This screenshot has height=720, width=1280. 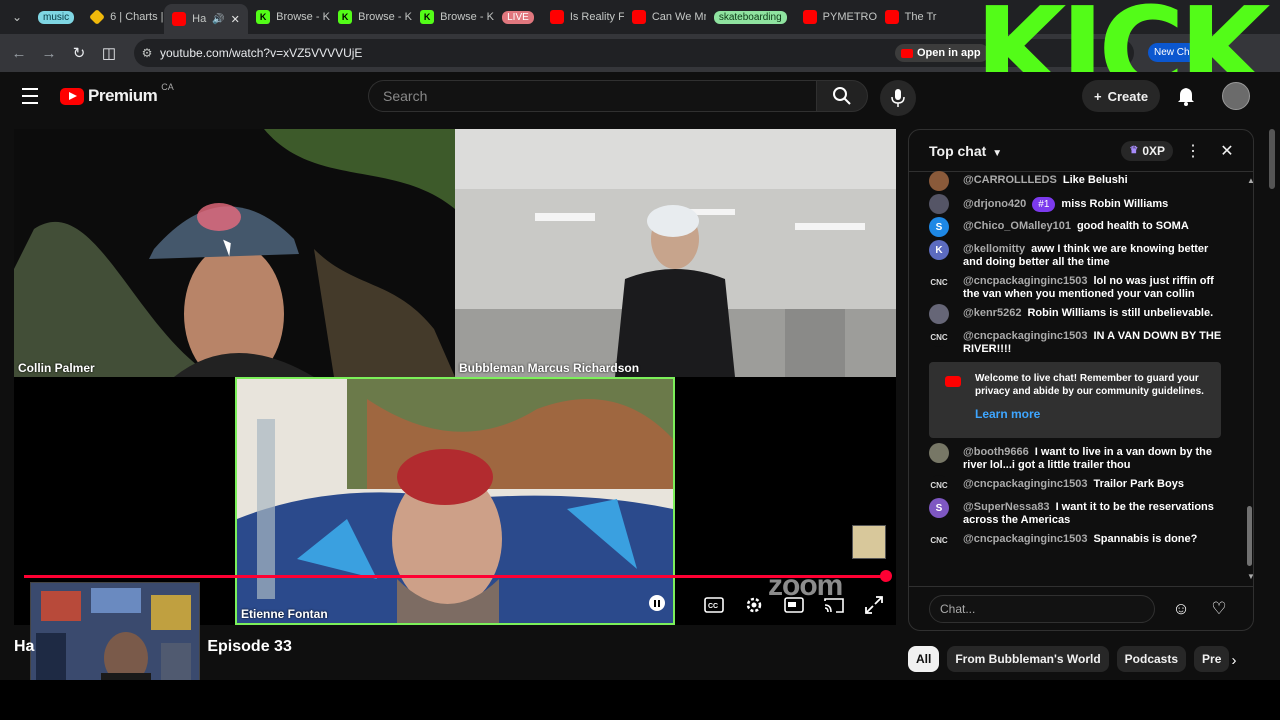 I want to click on tab-title: The Tr, so click(x=920, y=17).